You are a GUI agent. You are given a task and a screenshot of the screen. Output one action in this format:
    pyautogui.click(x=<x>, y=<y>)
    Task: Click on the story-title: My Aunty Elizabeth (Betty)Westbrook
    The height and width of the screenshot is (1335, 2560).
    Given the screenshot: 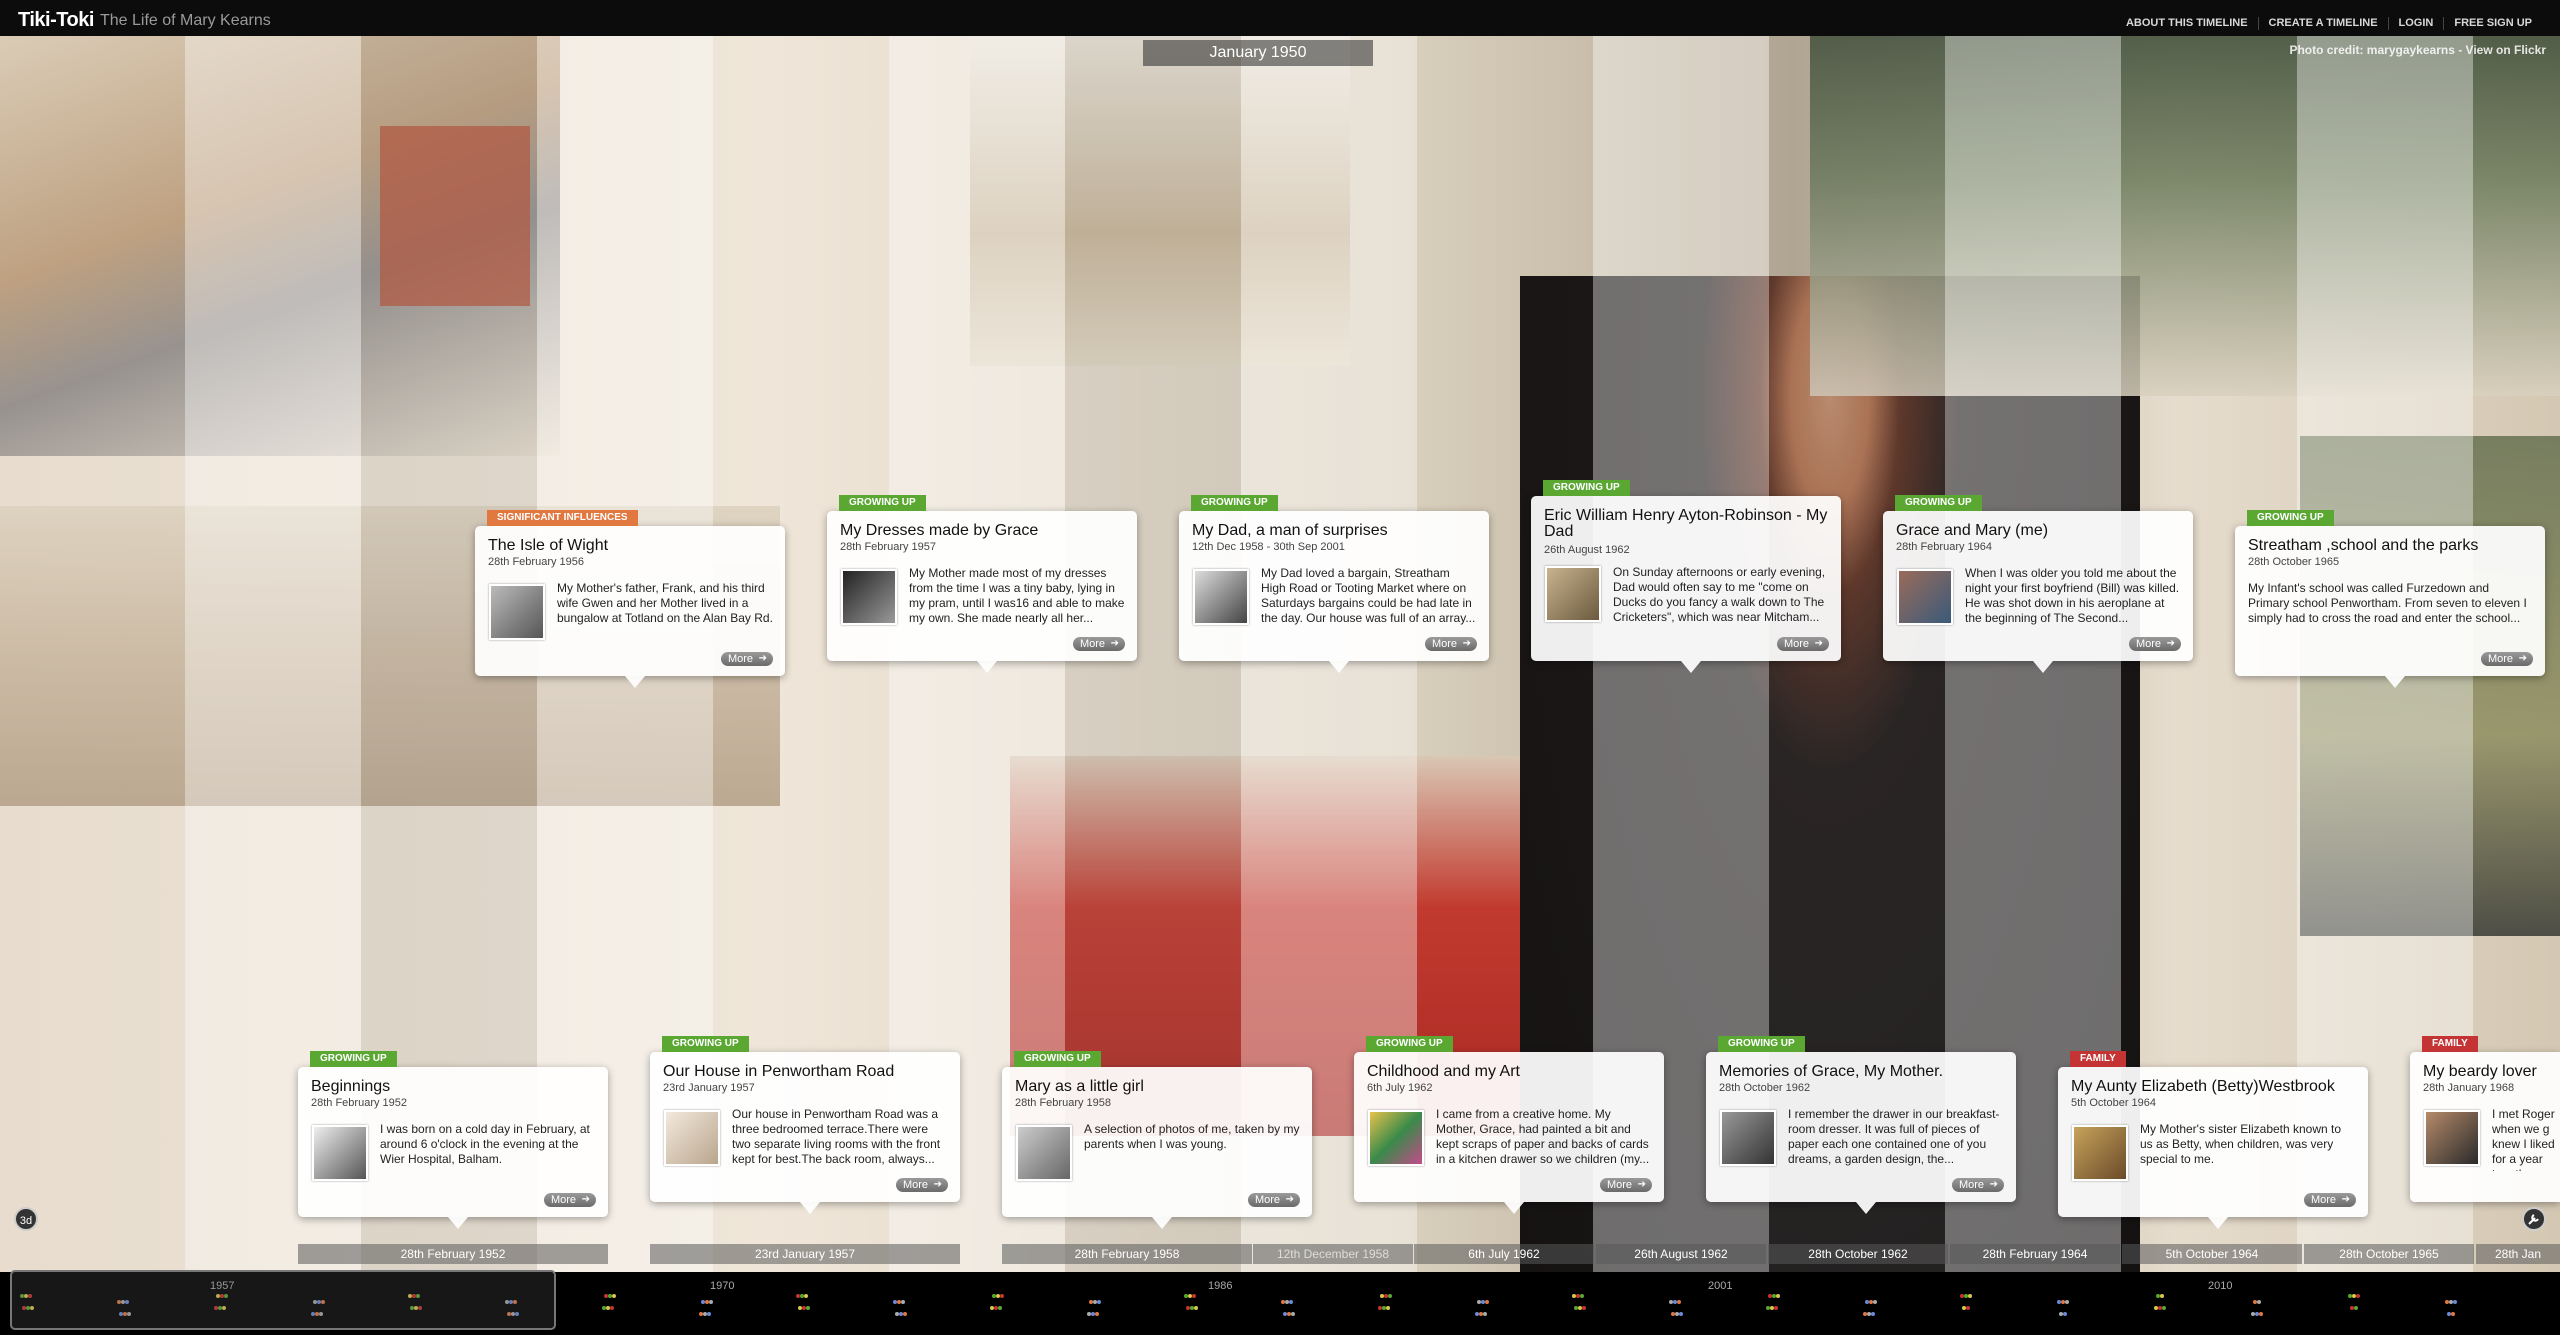 What is the action you would take?
    pyautogui.click(x=2203, y=1086)
    